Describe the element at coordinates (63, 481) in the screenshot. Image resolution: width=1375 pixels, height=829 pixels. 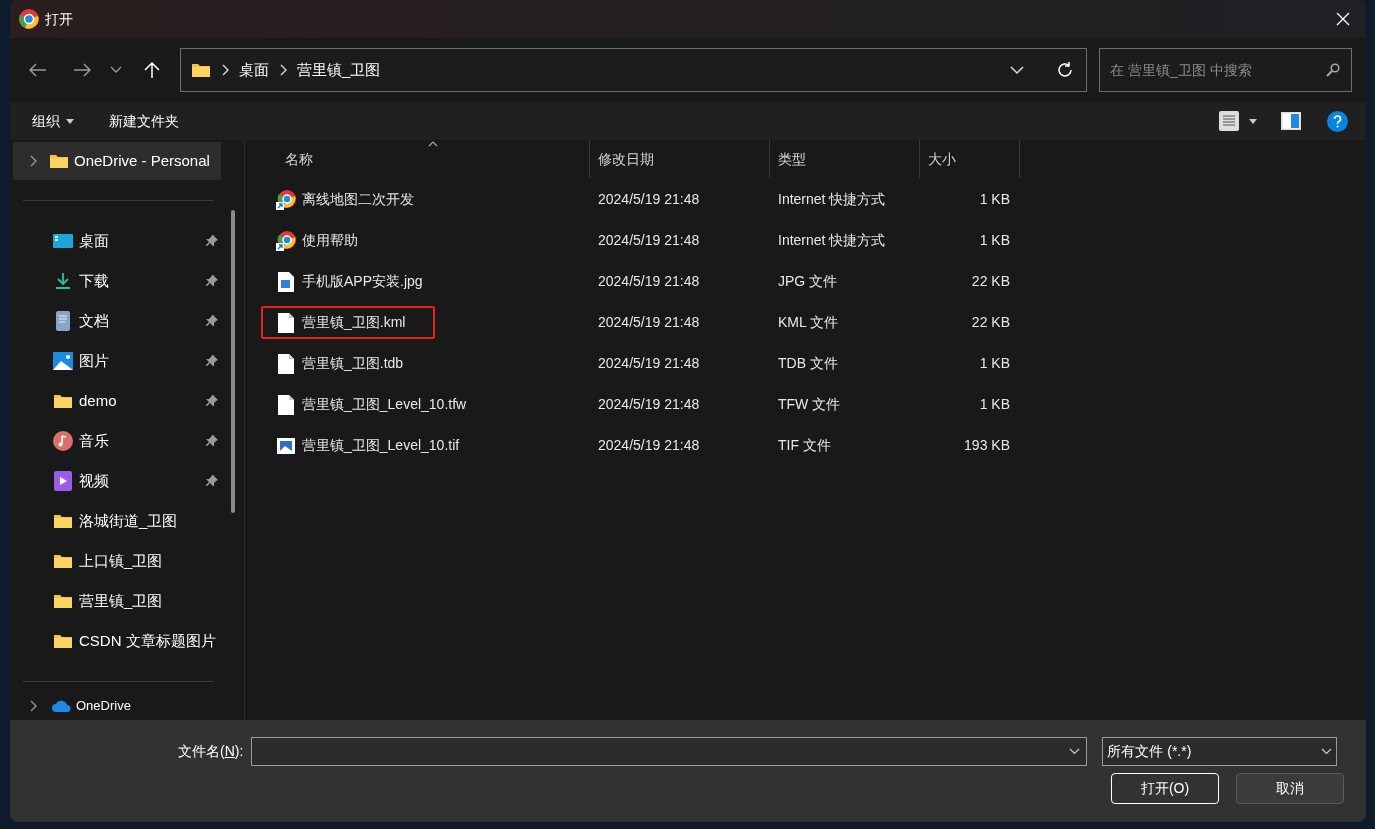
I see `video-icon` at that location.